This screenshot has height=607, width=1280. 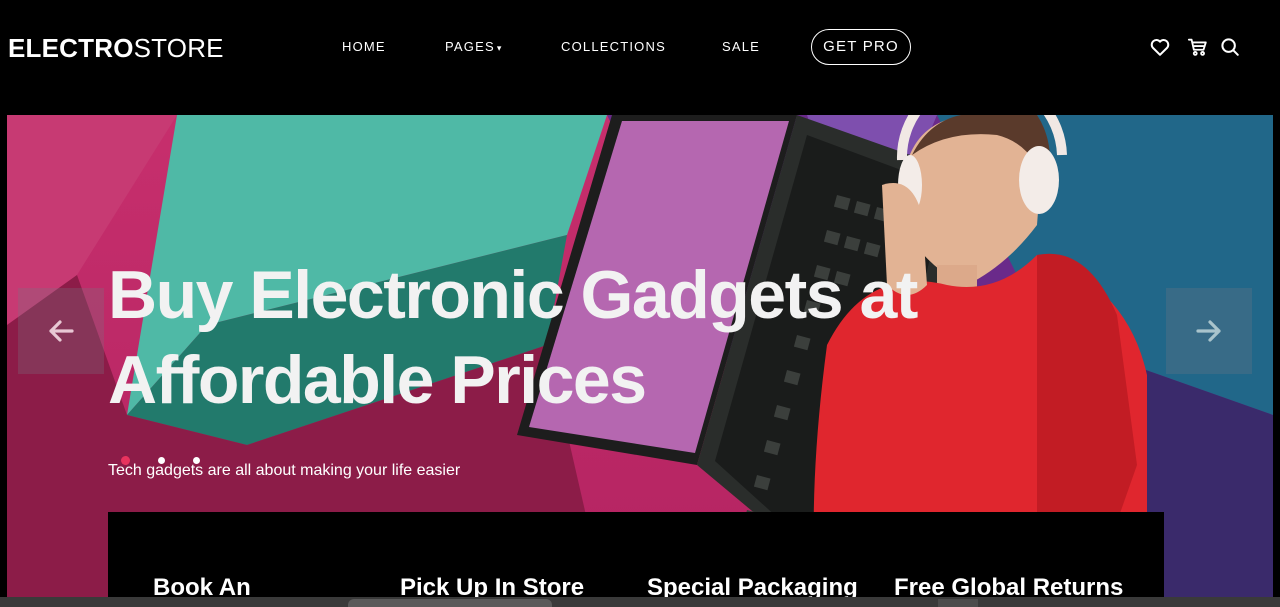 What do you see at coordinates (741, 47) in the screenshot?
I see `nav-item-sale: SALE` at bounding box center [741, 47].